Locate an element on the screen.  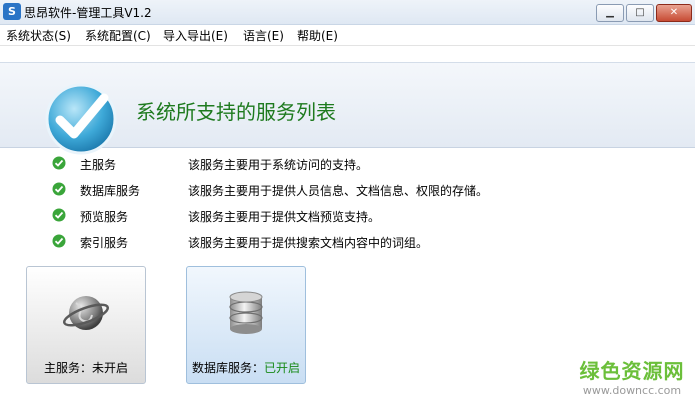
main-service-label: 主服务： is located at coordinates (67, 368).